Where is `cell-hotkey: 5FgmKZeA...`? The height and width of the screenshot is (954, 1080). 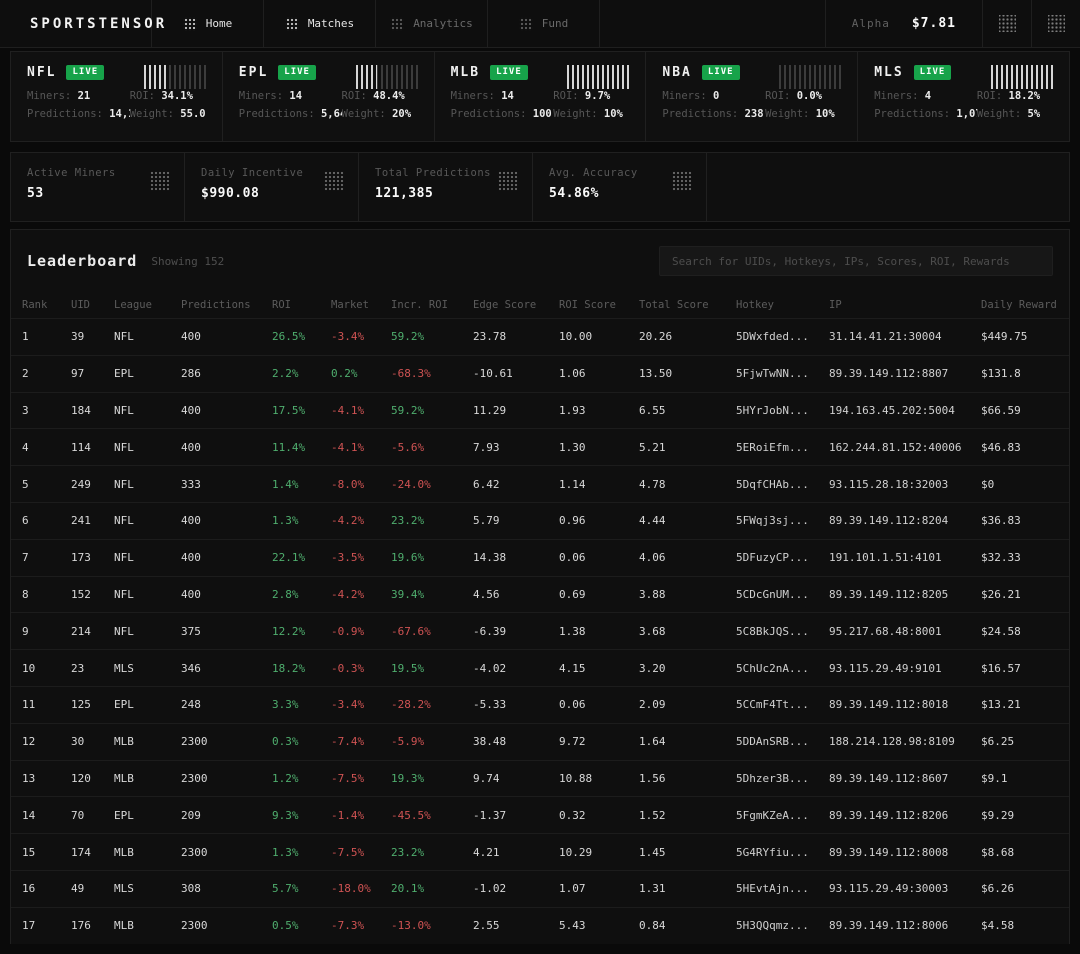
cell-hotkey: 5FgmKZeA... is located at coordinates (772, 815).